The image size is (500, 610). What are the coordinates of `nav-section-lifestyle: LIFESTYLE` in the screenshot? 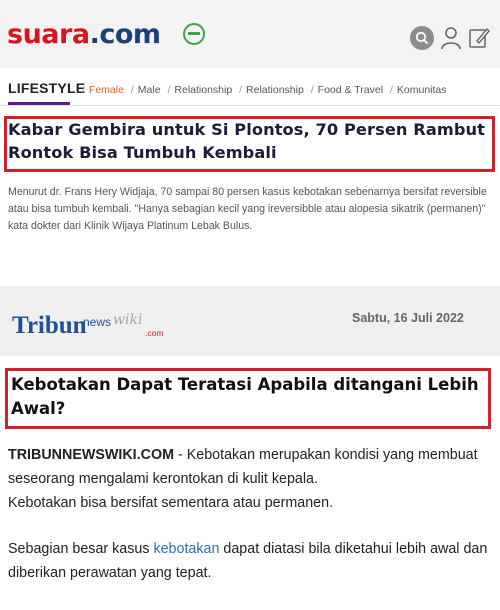 It's located at (46, 88).